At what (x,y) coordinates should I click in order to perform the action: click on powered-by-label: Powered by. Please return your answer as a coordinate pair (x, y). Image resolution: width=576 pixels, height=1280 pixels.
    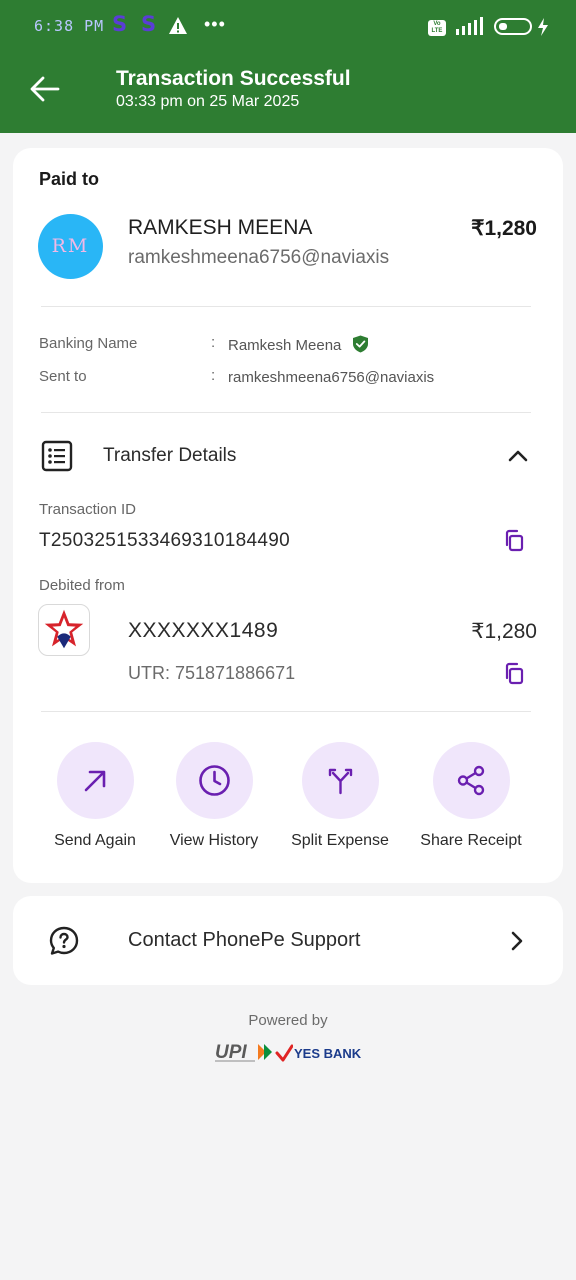
    Looking at the image, I should click on (288, 1020).